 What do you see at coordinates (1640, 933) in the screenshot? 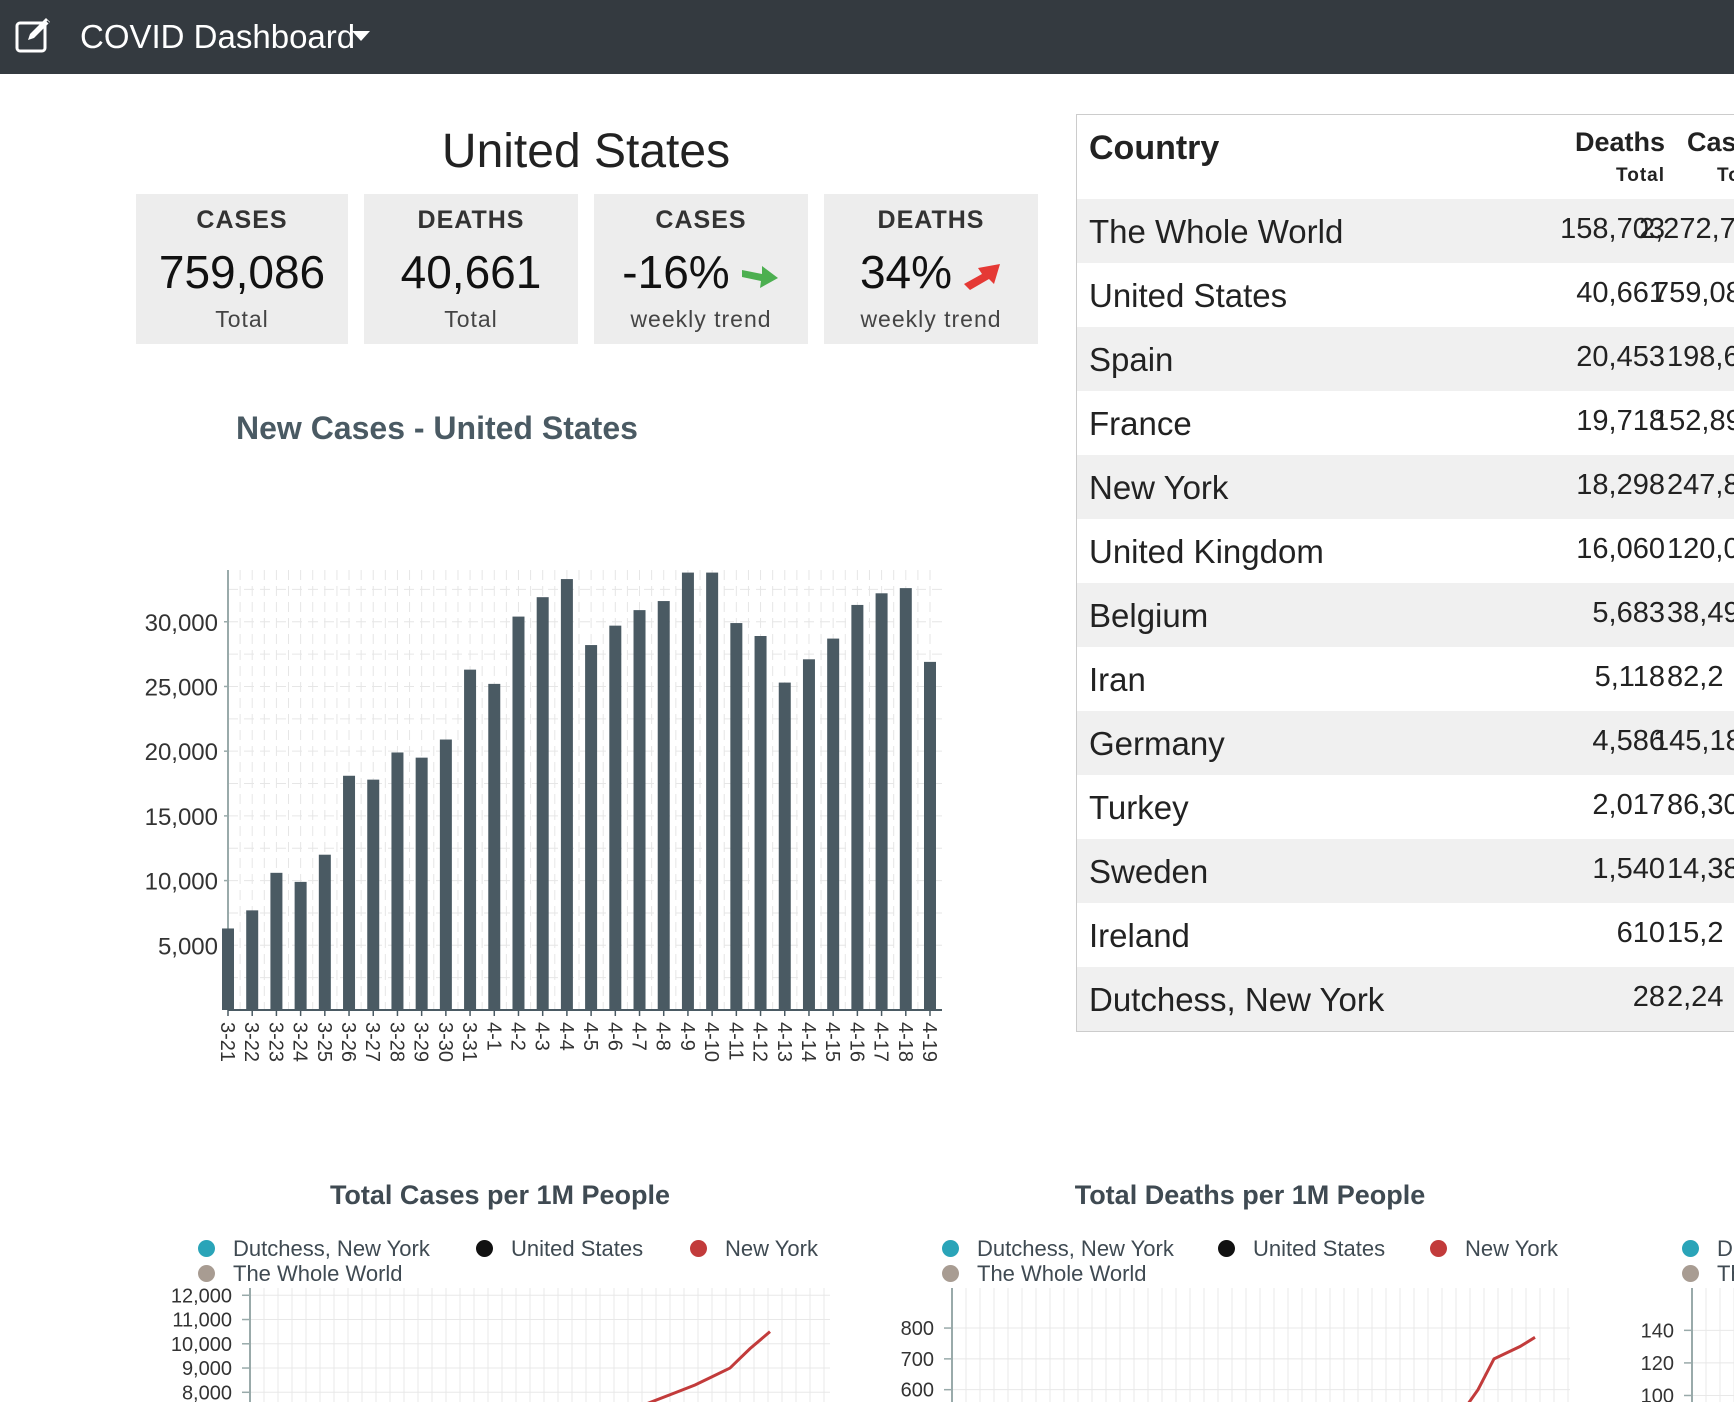
I see `deaths-cell: 610` at bounding box center [1640, 933].